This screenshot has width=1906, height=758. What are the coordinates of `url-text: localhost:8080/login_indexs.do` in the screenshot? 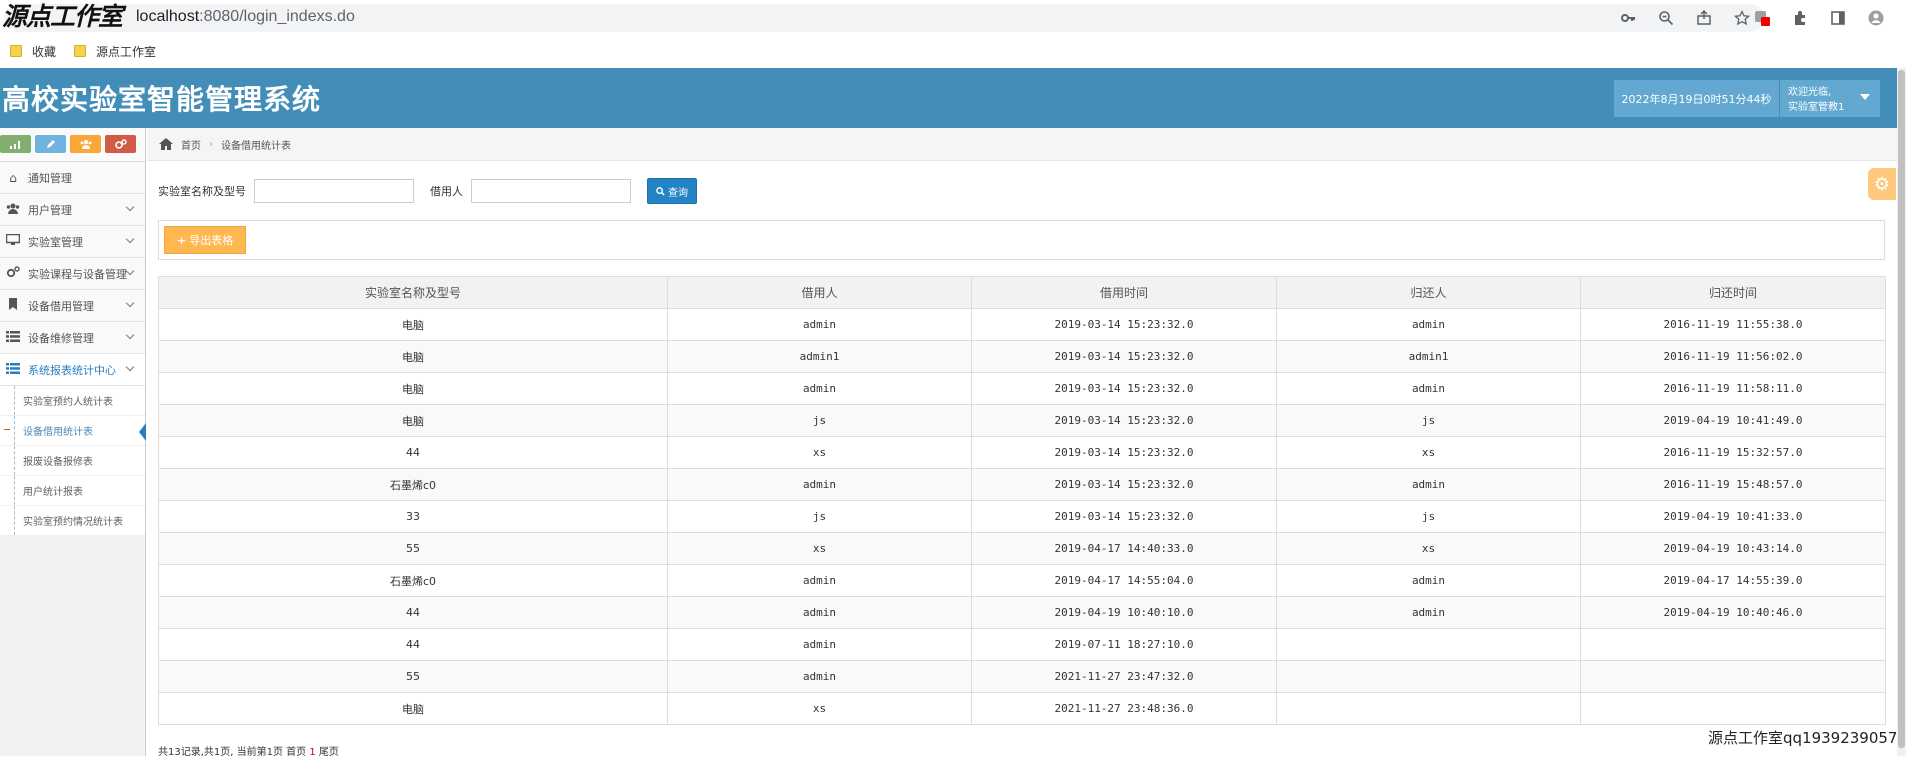 It's located at (245, 17).